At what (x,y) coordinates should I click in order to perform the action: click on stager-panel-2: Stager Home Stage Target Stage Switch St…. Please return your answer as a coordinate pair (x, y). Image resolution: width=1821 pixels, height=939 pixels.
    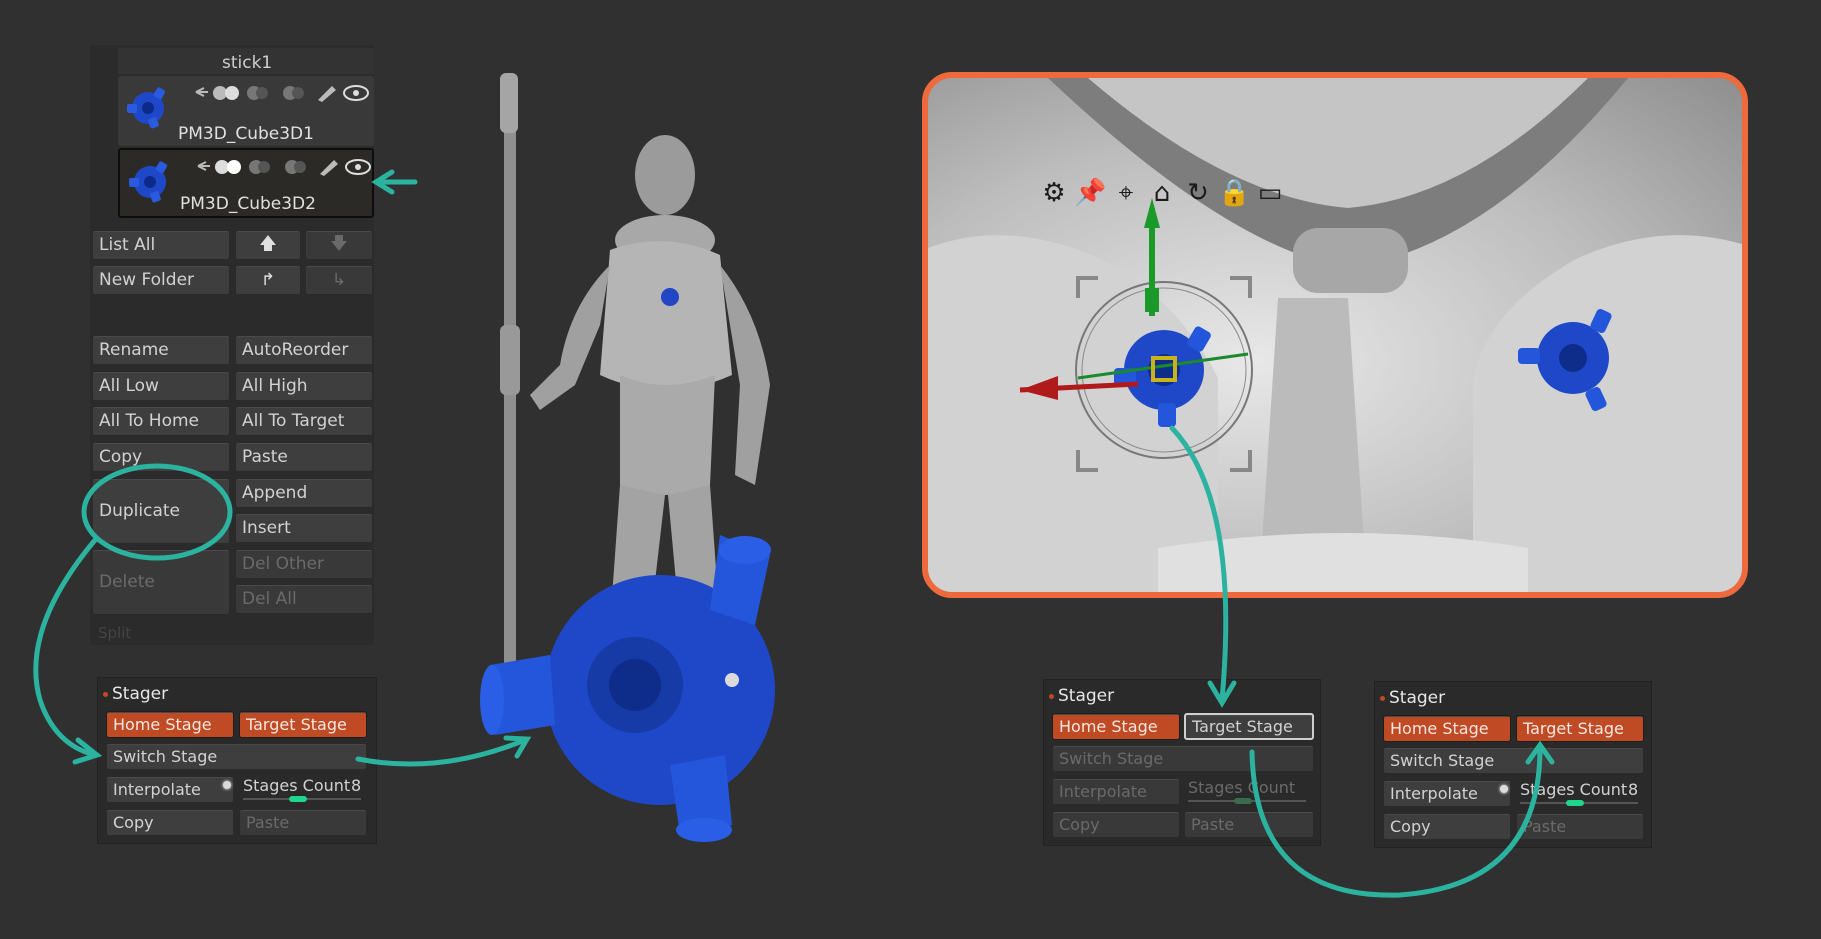
    Looking at the image, I should click on (1182, 762).